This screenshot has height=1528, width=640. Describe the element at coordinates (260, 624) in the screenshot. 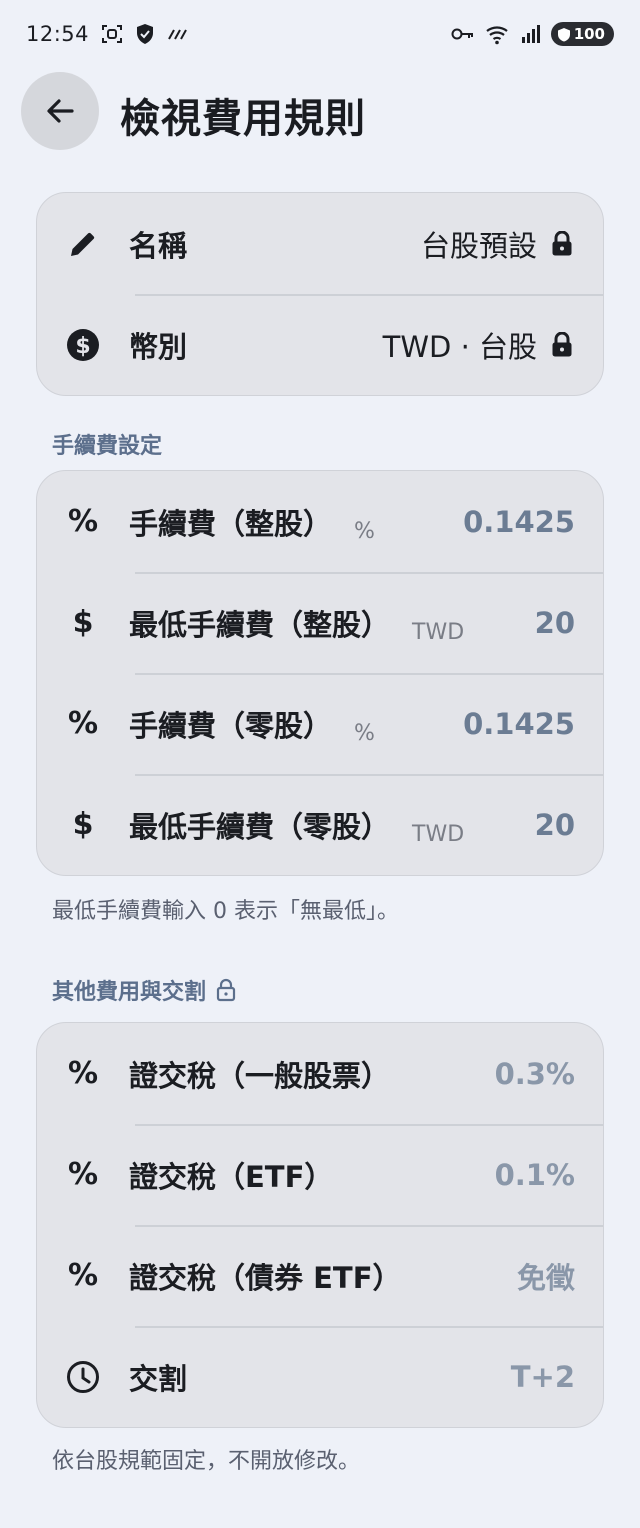

I see `fee-label-text: 最低手續費（整股）` at that location.